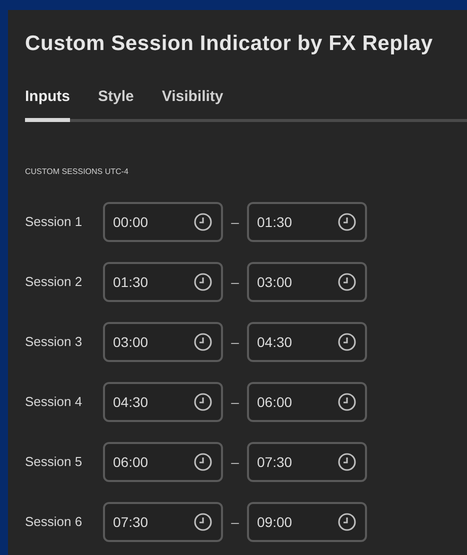  Describe the element at coordinates (54, 222) in the screenshot. I see `session-label: Session 1` at that location.